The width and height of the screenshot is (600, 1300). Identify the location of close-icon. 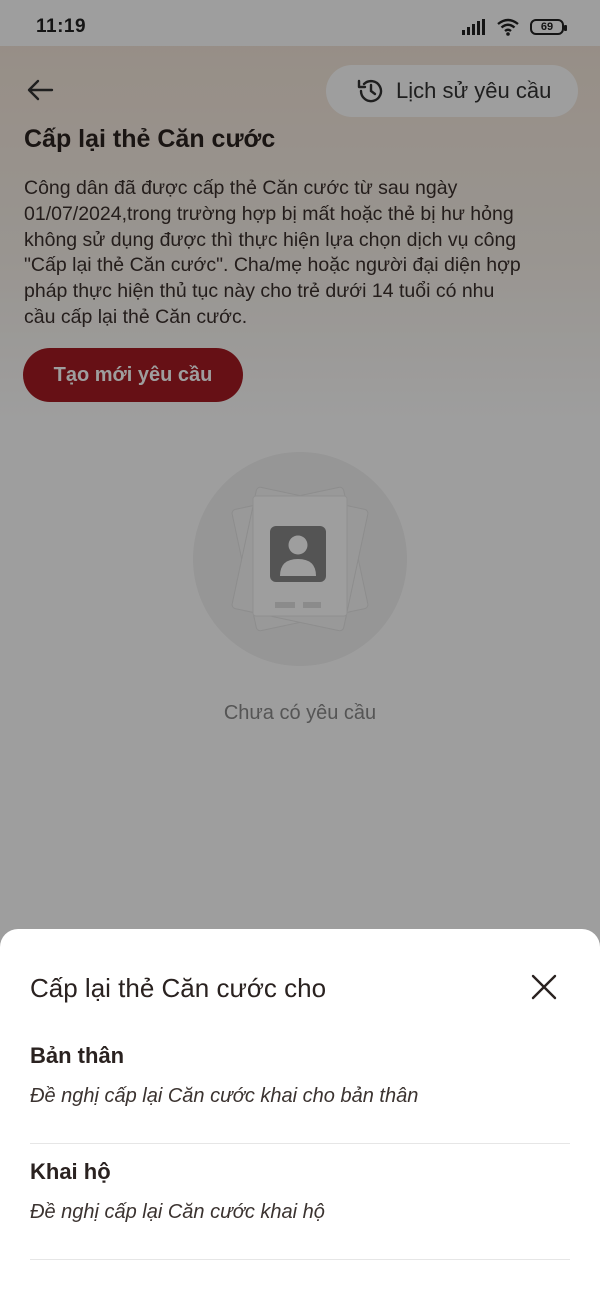
(544, 987).